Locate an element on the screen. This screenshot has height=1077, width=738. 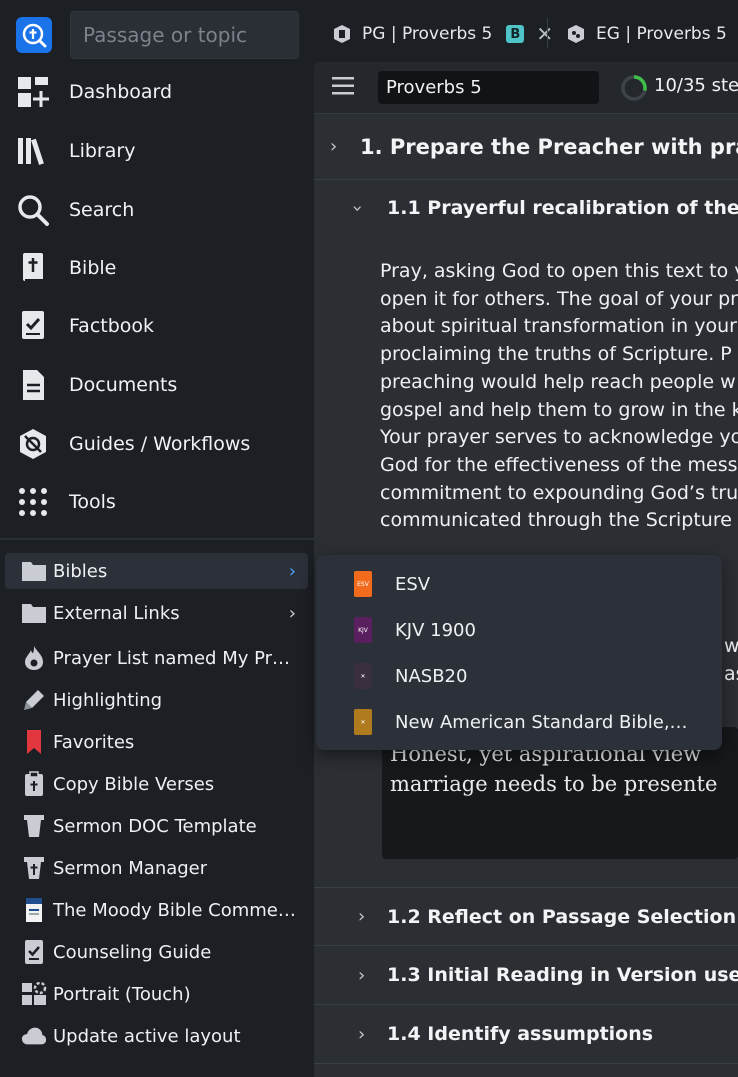
steps-counter: 10/35 step is located at coordinates (696, 85).